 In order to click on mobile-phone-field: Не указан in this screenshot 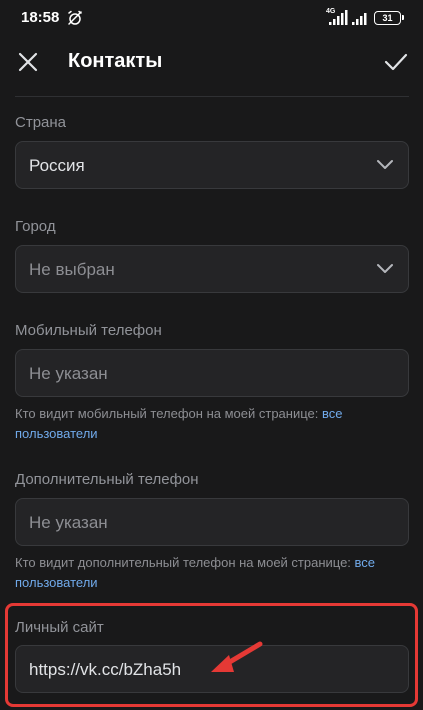, I will do `click(212, 373)`.